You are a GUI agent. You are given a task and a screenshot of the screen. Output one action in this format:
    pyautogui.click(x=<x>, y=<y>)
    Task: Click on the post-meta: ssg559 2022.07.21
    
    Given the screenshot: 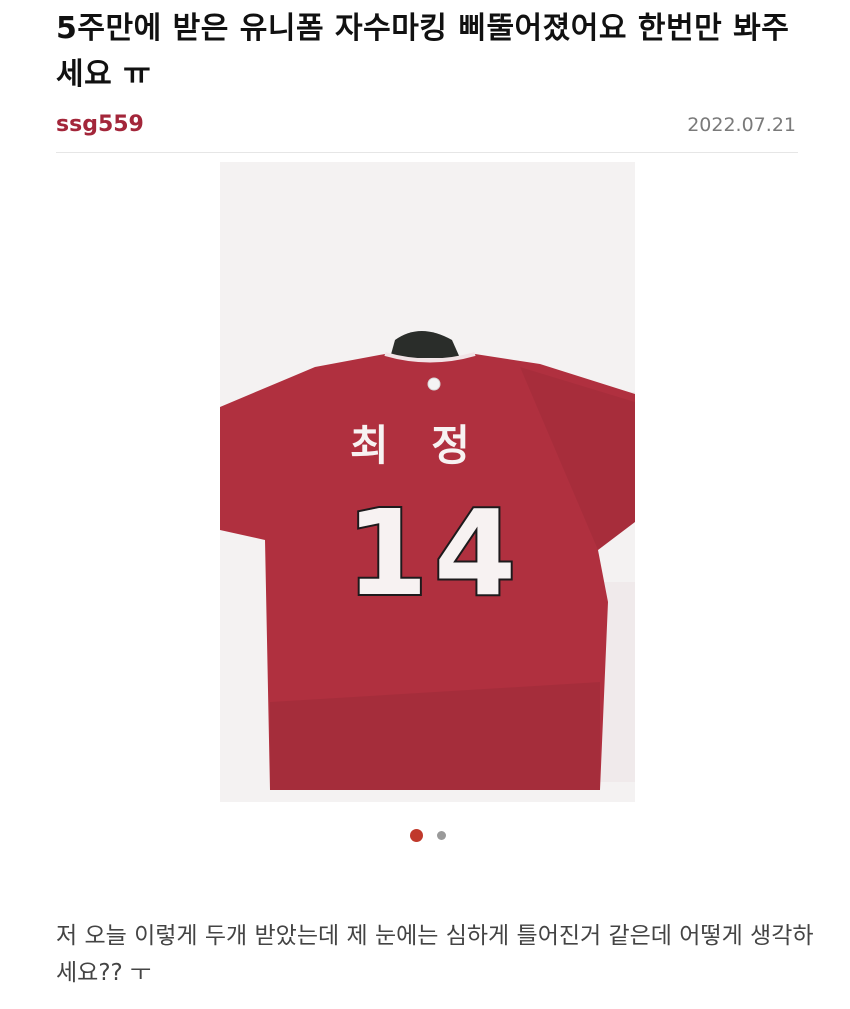 What is the action you would take?
    pyautogui.click(x=427, y=132)
    